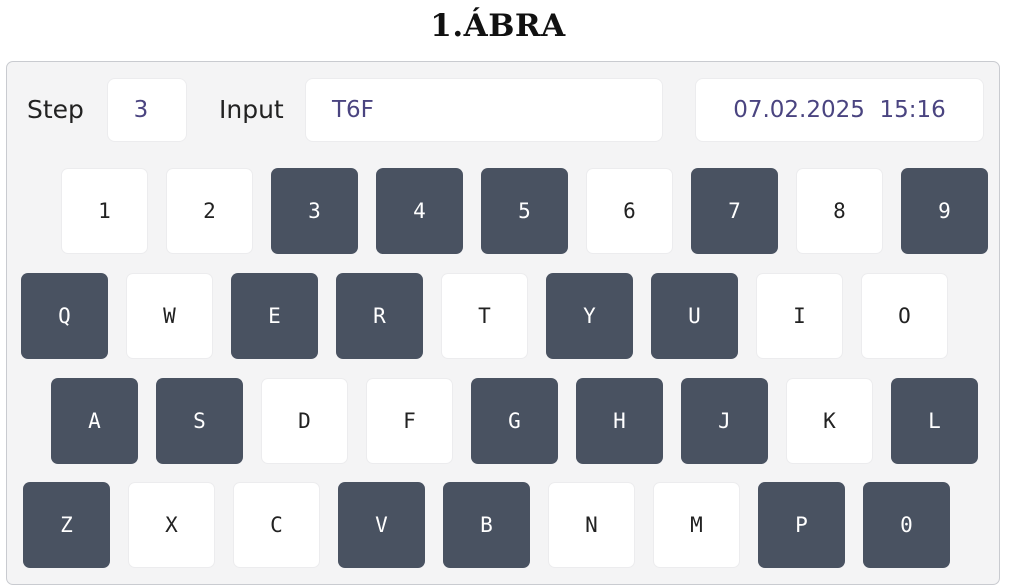 This screenshot has height=588, width=1033. What do you see at coordinates (829, 421) in the screenshot?
I see `key-k: K` at bounding box center [829, 421].